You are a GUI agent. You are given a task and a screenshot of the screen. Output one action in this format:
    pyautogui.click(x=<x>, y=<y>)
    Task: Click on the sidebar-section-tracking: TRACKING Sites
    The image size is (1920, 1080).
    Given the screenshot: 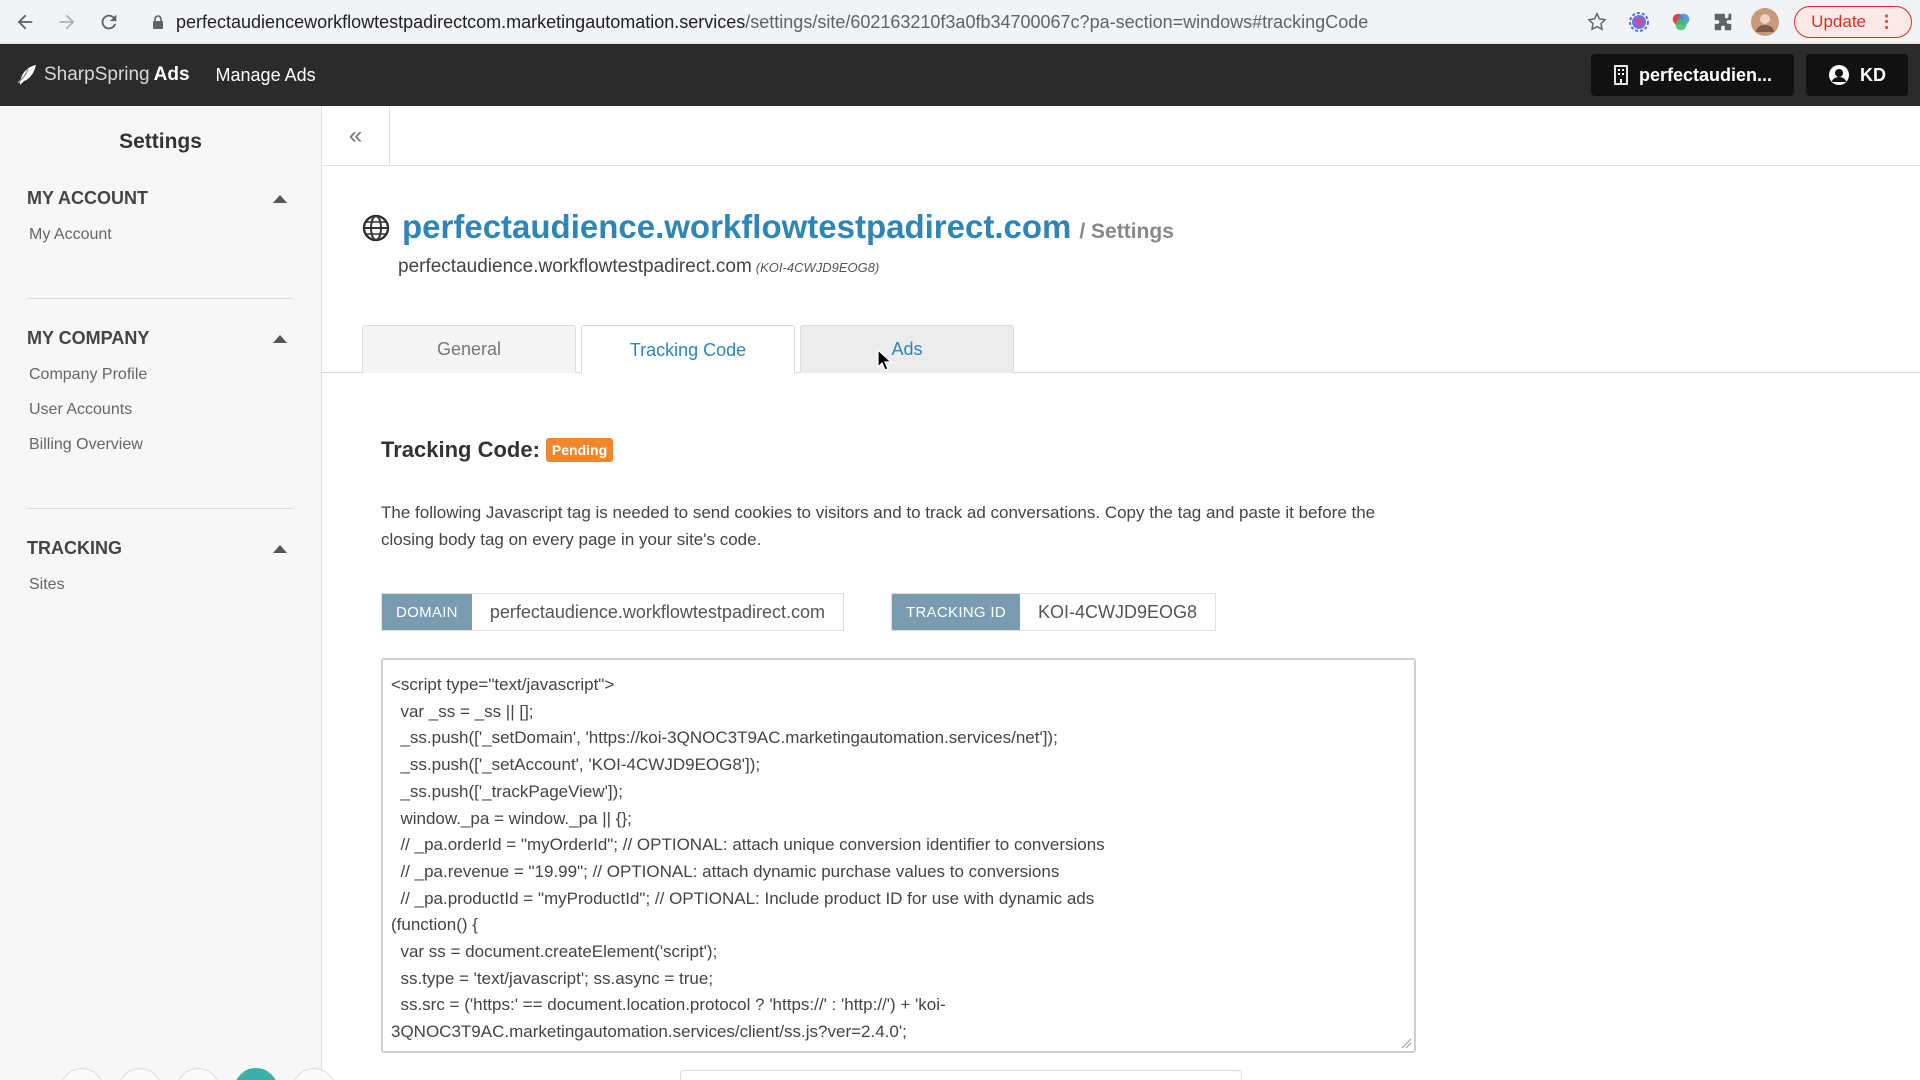 What is the action you would take?
    pyautogui.click(x=160, y=566)
    